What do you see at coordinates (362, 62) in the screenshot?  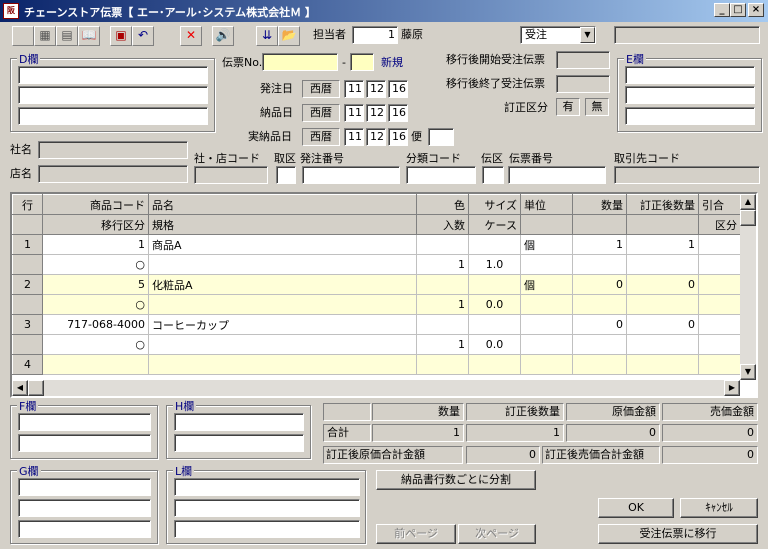 I see `denpyo-sub-input` at bounding box center [362, 62].